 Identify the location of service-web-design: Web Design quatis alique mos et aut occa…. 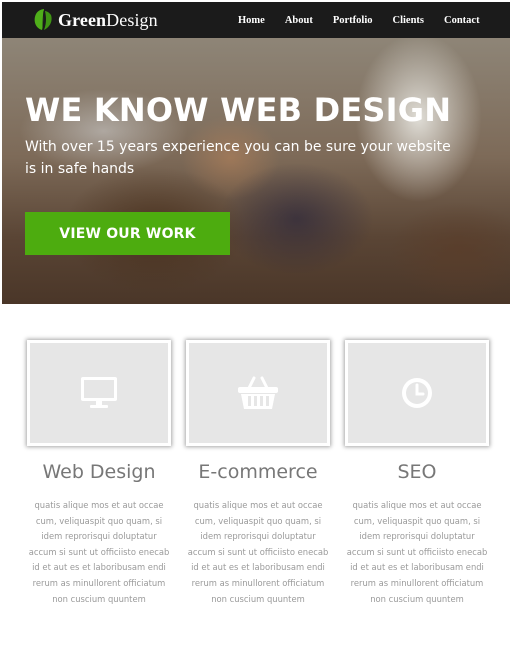
(99, 473).